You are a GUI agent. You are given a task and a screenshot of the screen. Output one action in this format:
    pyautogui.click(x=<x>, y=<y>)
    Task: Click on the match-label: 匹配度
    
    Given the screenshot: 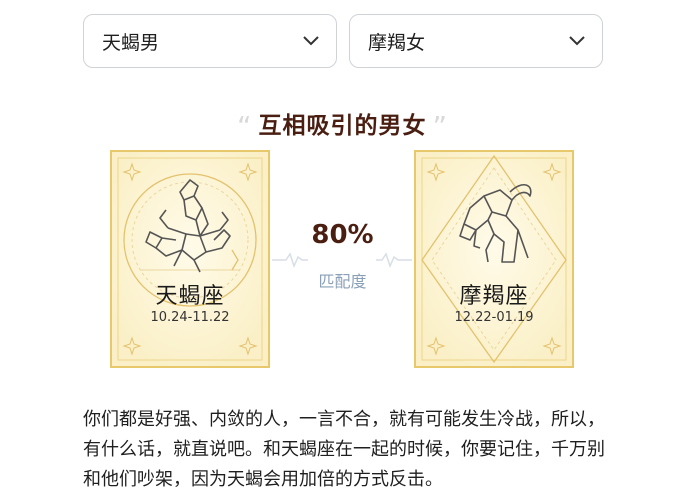 What is the action you would take?
    pyautogui.click(x=342, y=281)
    